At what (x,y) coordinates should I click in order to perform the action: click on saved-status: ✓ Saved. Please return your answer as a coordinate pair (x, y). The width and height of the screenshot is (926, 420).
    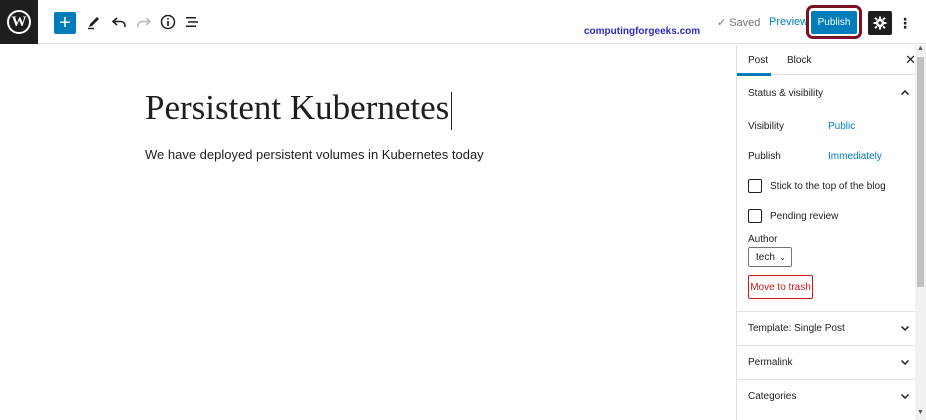
    Looking at the image, I should click on (739, 23).